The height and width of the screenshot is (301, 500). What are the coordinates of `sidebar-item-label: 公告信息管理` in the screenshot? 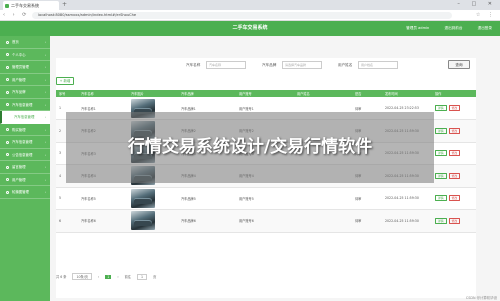 It's located at (22, 154).